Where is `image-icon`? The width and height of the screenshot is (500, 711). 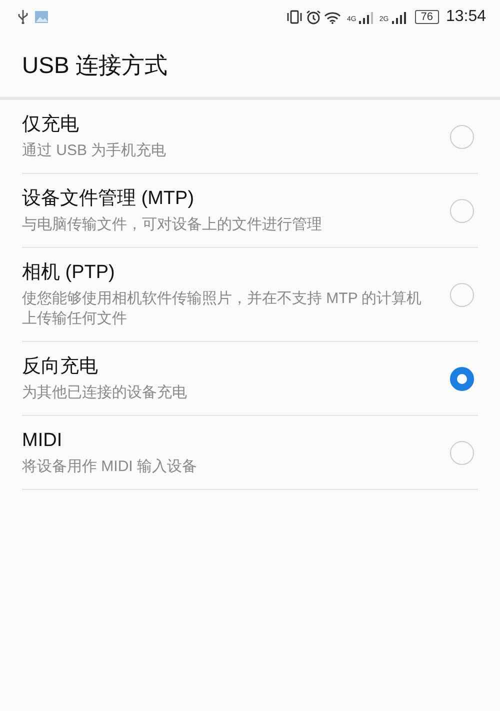 image-icon is located at coordinates (41, 17).